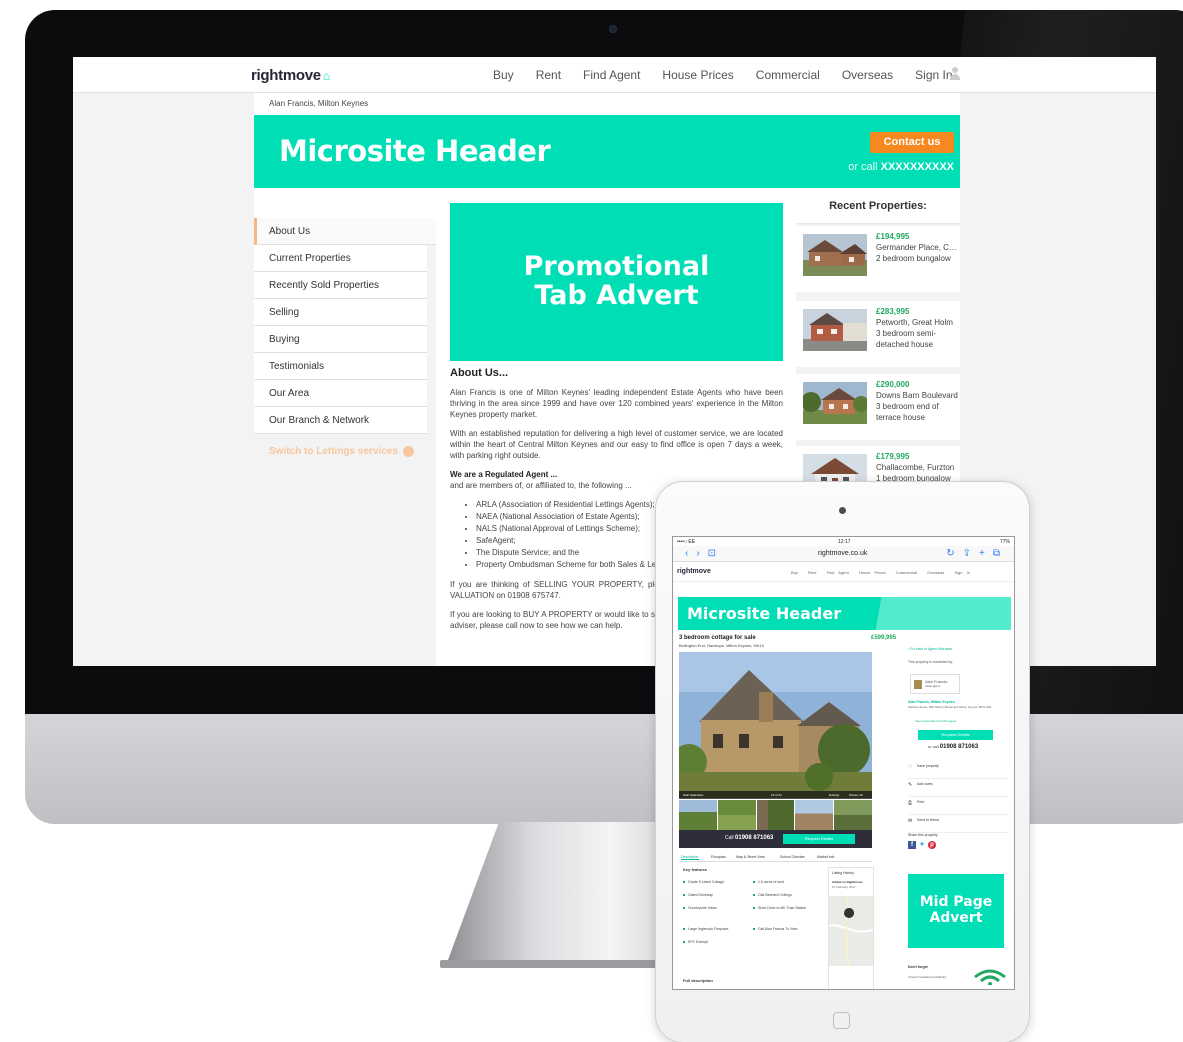 The height and width of the screenshot is (1042, 1183). What do you see at coordinates (340, 339) in the screenshot?
I see `menu-buying: Buying` at bounding box center [340, 339].